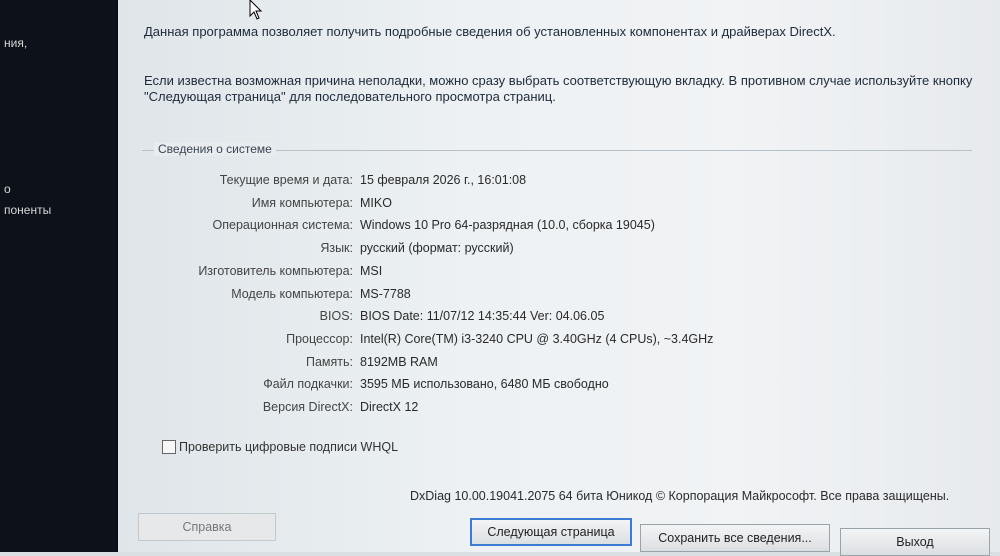 Image resolution: width=1000 pixels, height=556 pixels. I want to click on system-info-value: 15 февраля 2026 г., 16:01:08, so click(443, 180).